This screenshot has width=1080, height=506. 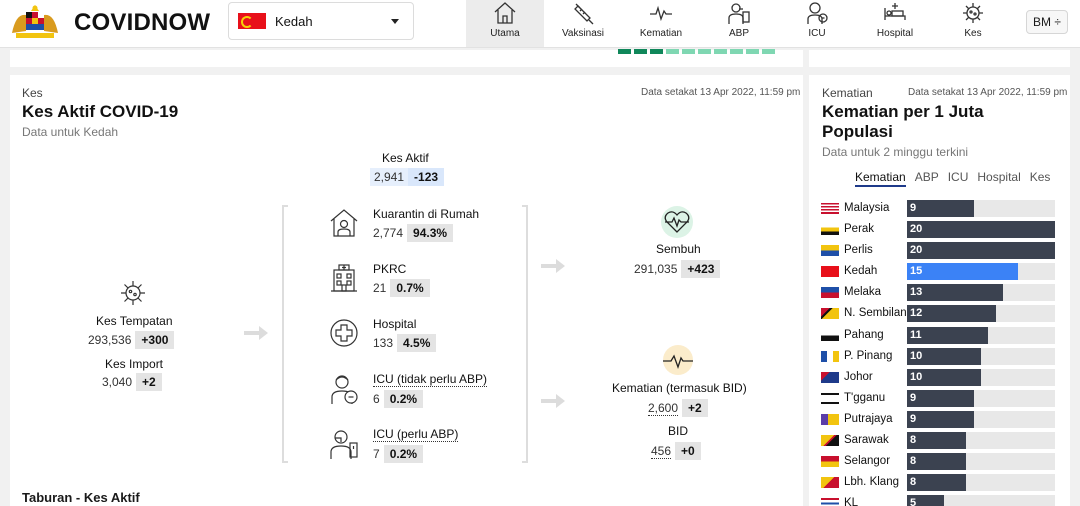 What do you see at coordinates (35, 22) in the screenshot?
I see `malaysia-crest-logo` at bounding box center [35, 22].